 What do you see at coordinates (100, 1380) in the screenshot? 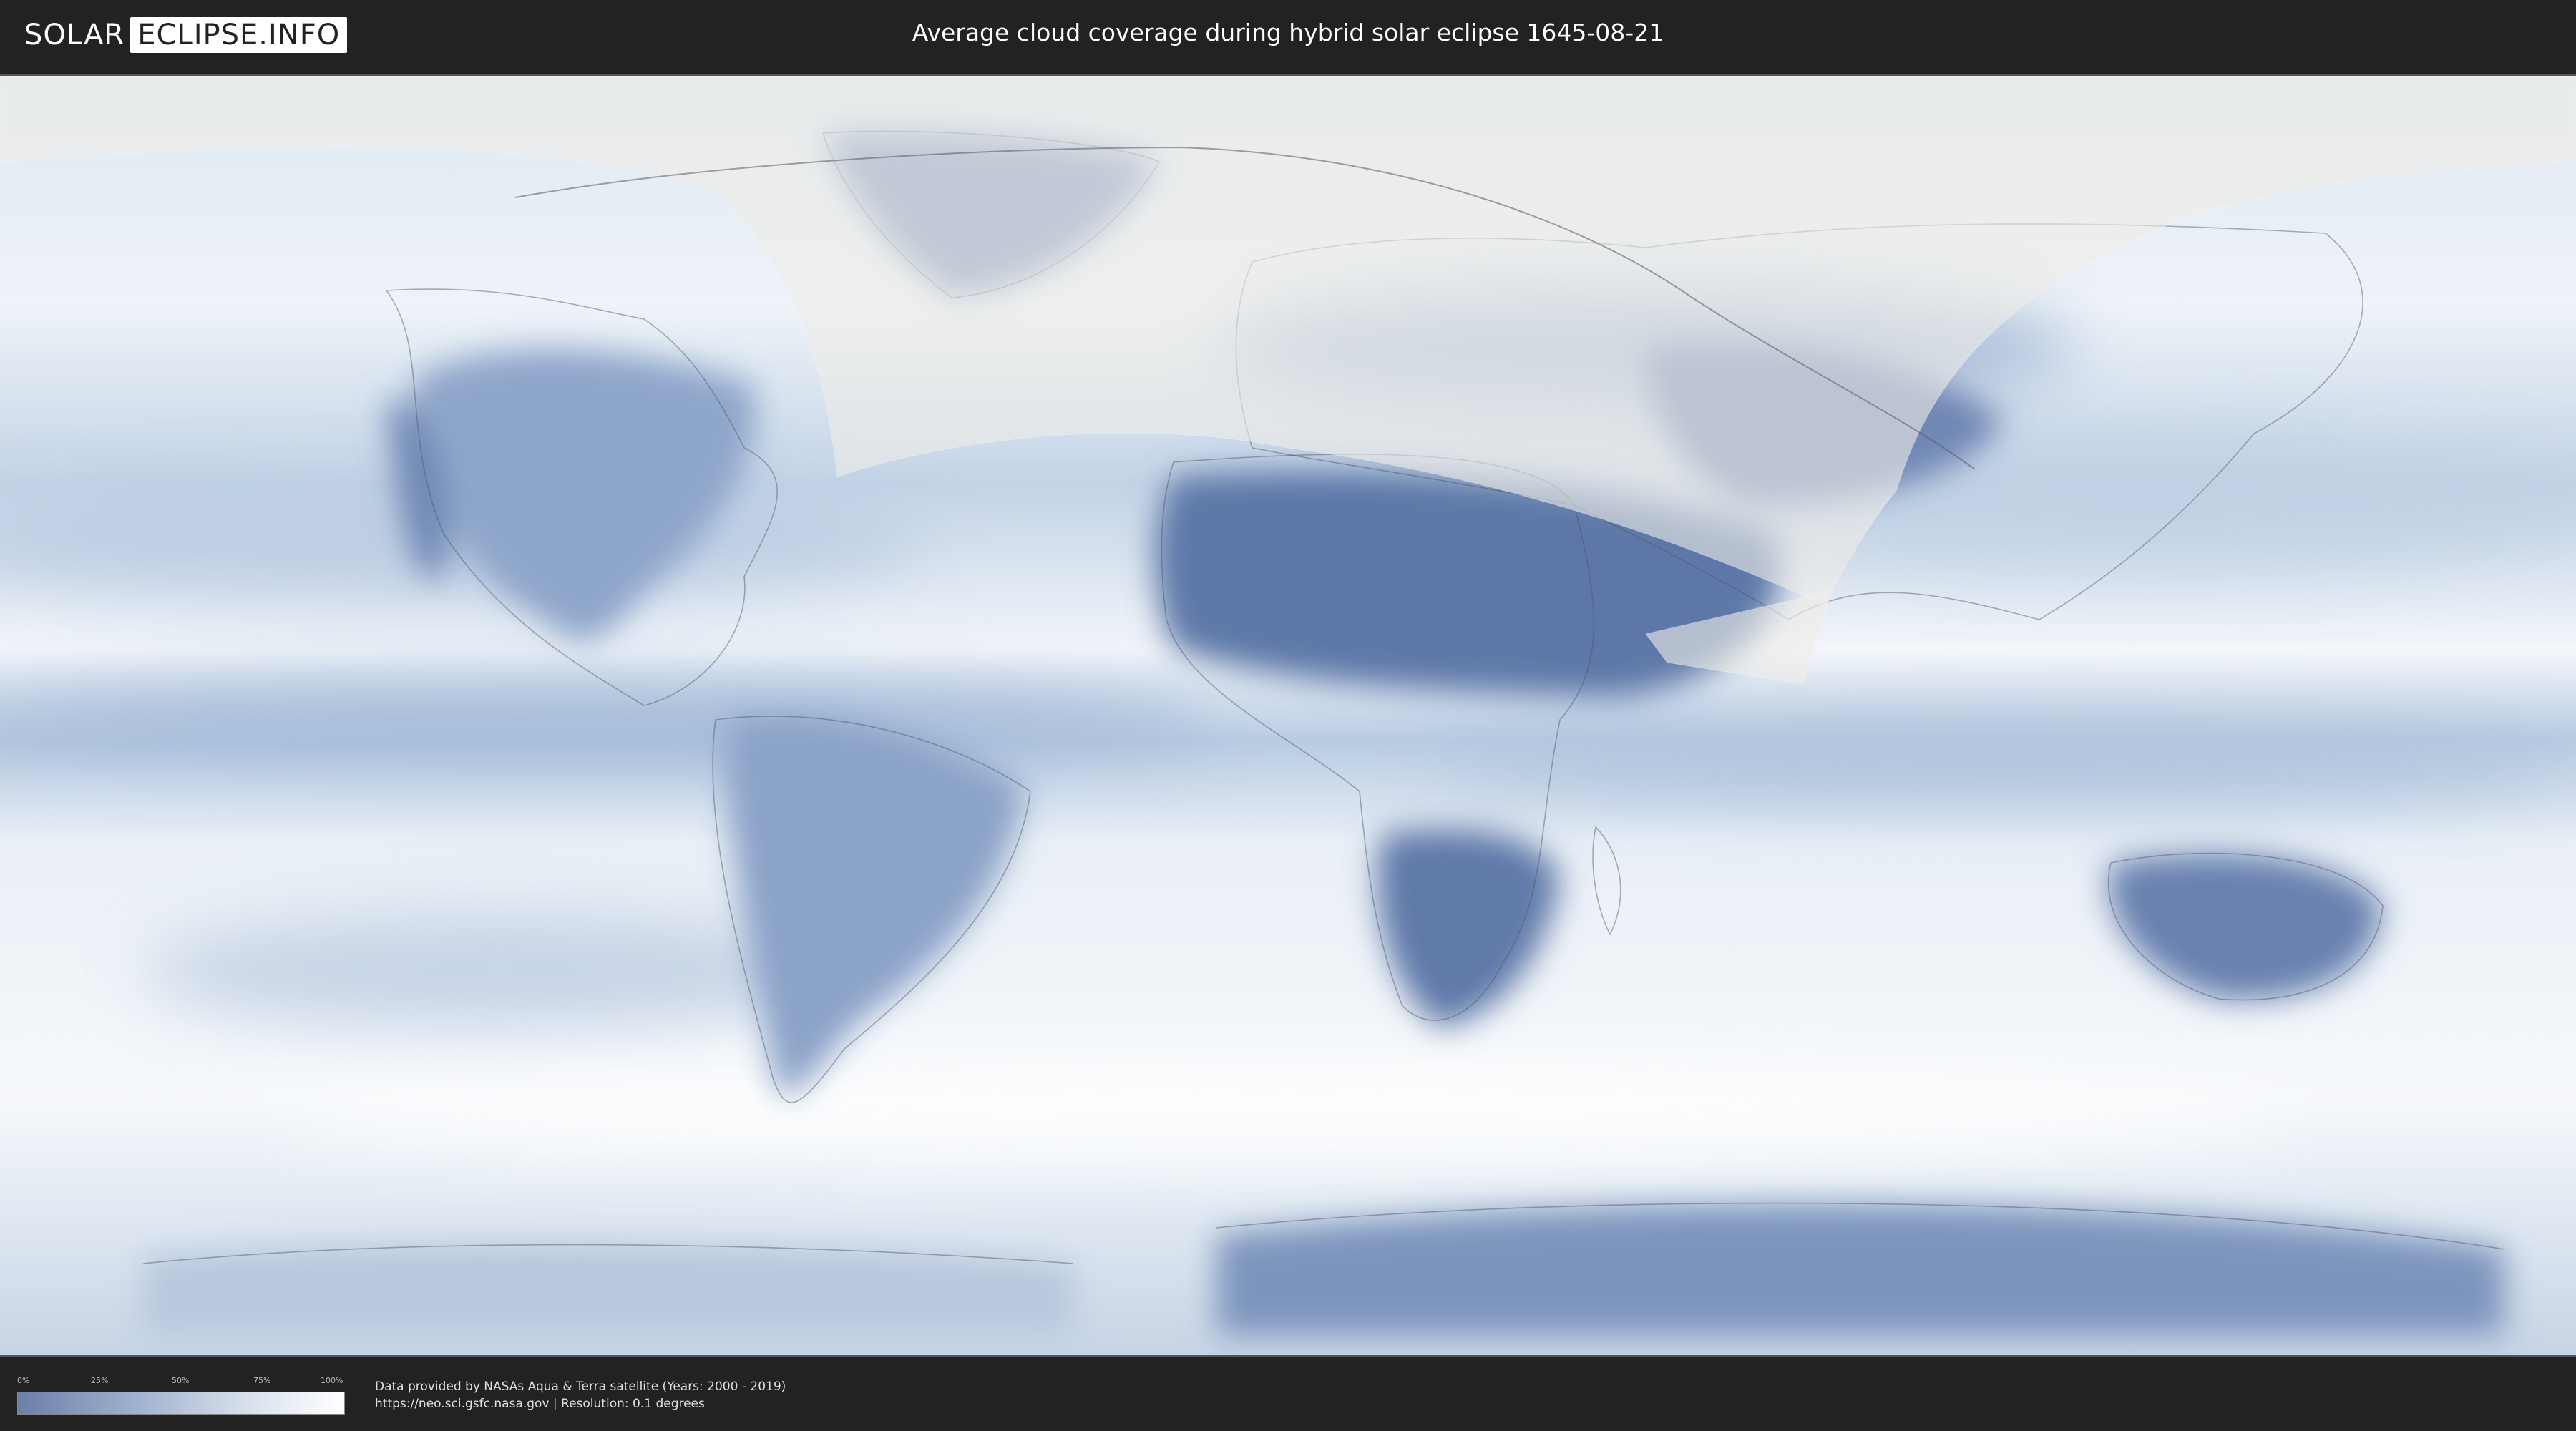
I see `legend-tick-25: 25%` at bounding box center [100, 1380].